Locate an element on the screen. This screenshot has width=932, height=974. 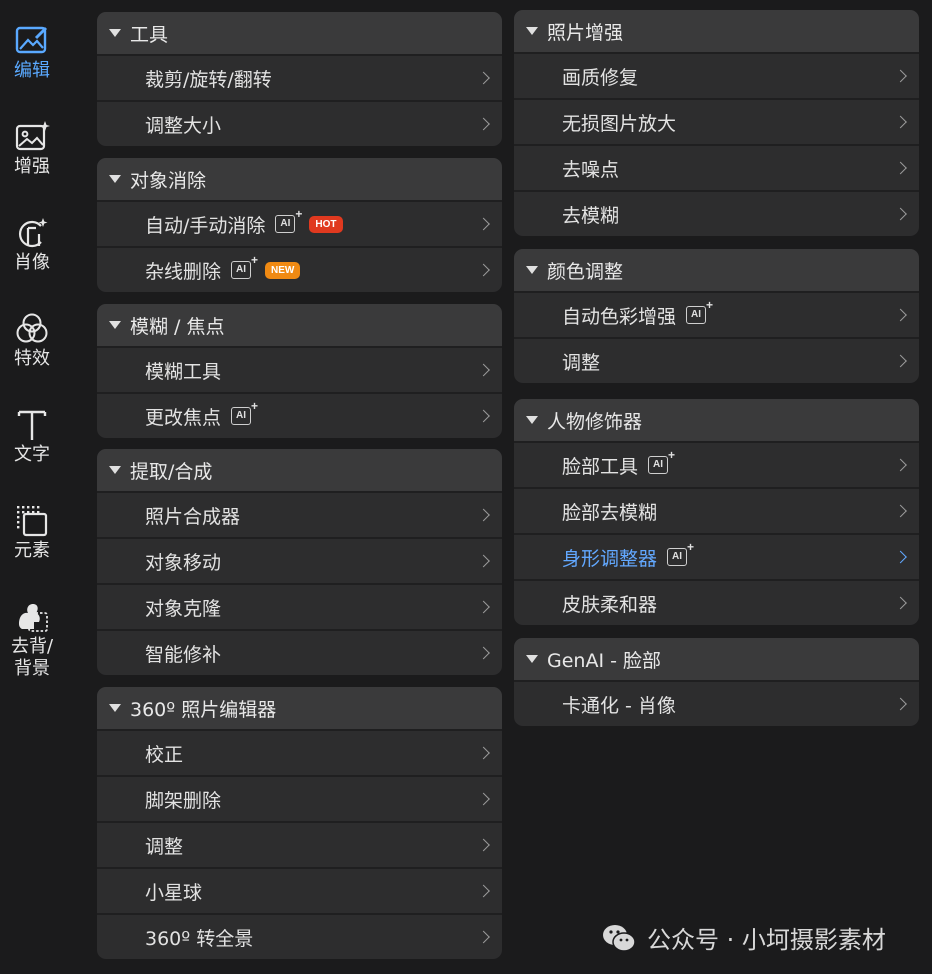
menu-item-label: 去噪点 is located at coordinates (591, 169).